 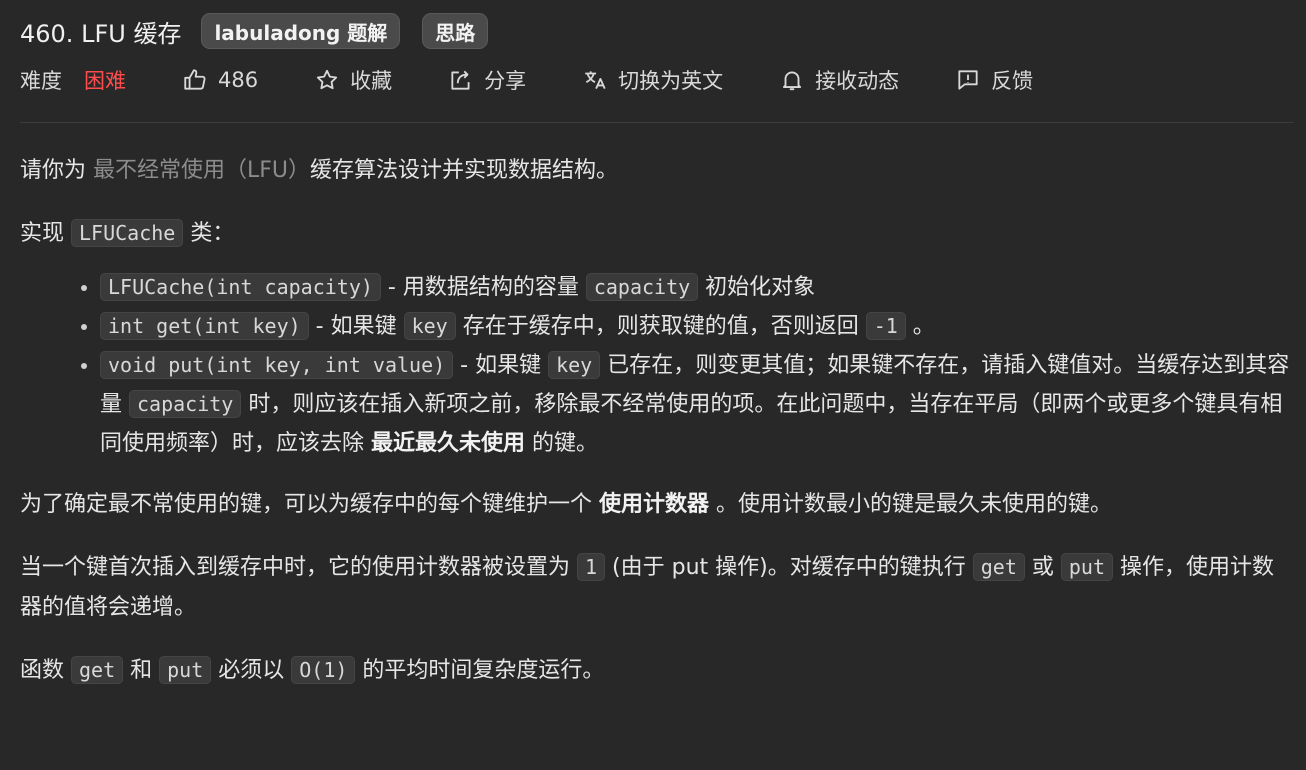 I want to click on text: 的键。, so click(x=562, y=443).